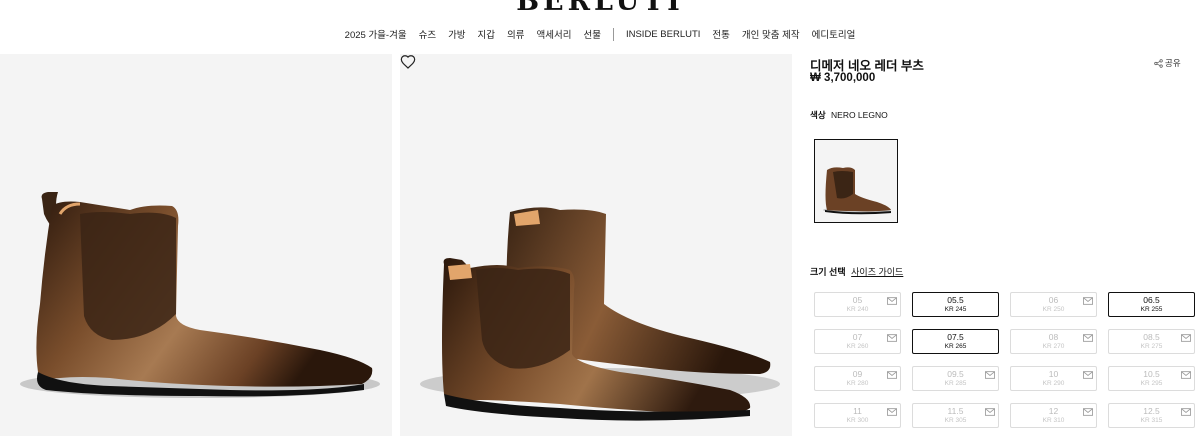 Image resolution: width=1200 pixels, height=436 pixels. What do you see at coordinates (955, 415) in the screenshot?
I see `size-option: 11.5 KR 305` at bounding box center [955, 415].